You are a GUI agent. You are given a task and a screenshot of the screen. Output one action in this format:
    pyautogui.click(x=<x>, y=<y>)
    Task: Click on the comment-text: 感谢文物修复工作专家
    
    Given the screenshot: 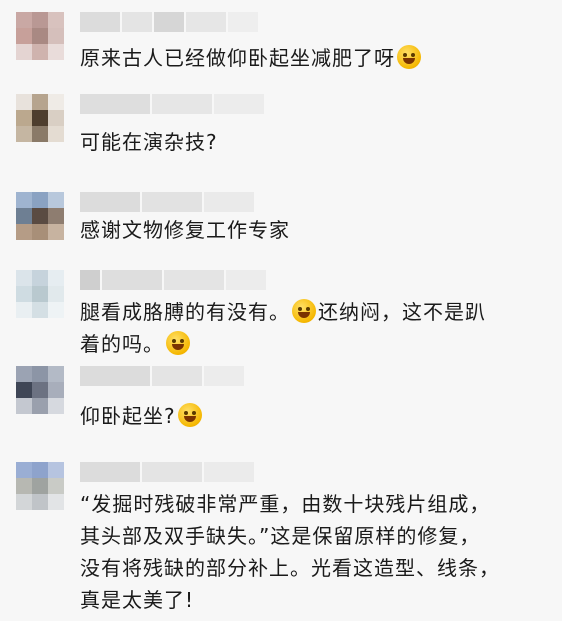 What is the action you would take?
    pyautogui.click(x=185, y=230)
    